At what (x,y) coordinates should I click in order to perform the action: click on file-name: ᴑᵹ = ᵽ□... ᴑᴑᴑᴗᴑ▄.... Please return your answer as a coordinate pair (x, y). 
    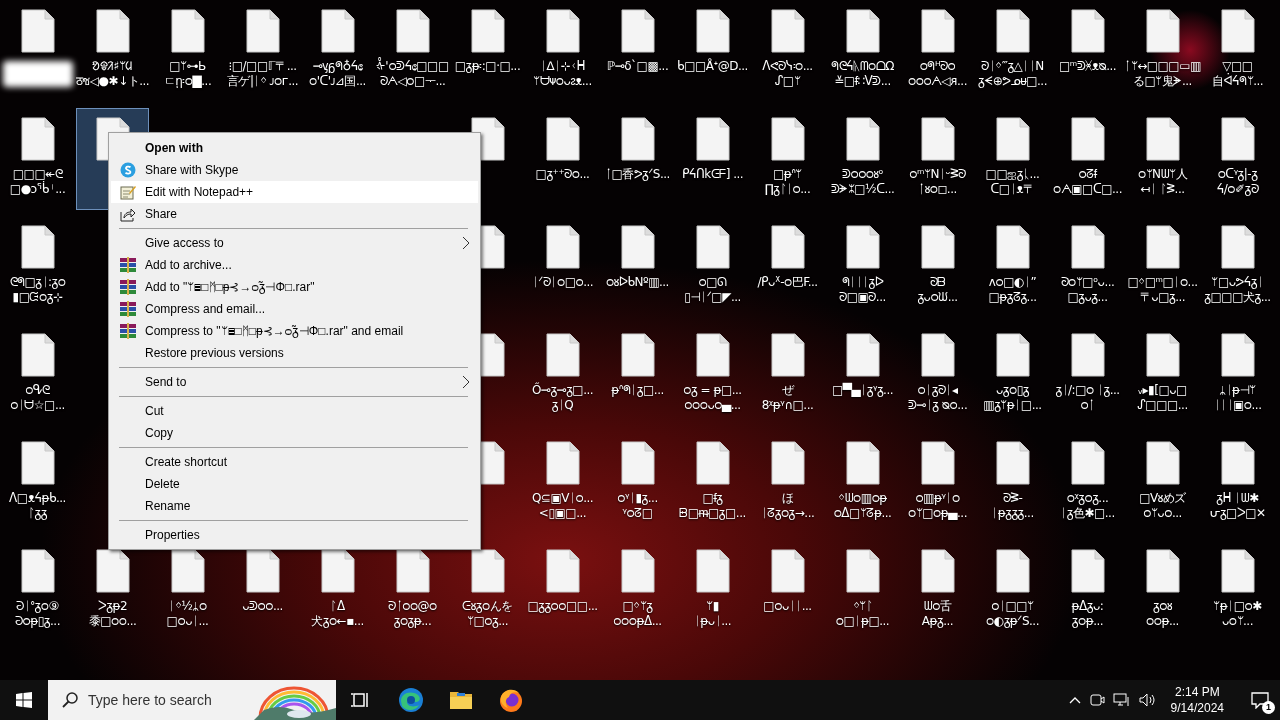
    Looking at the image, I should click on (712, 398).